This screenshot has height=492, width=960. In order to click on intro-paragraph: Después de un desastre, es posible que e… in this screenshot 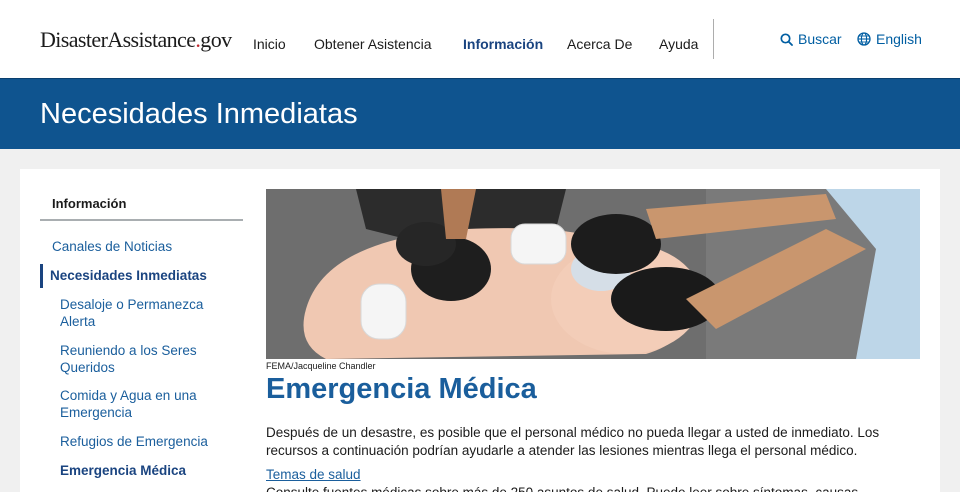, I will do `click(573, 441)`.